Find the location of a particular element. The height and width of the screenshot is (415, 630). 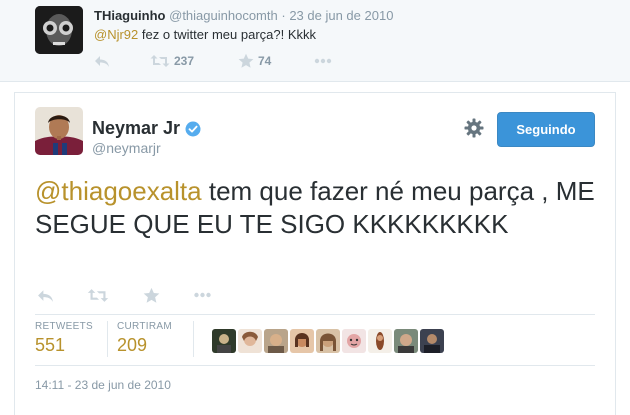

likes-label: CURTIRAM is located at coordinates (144, 326).